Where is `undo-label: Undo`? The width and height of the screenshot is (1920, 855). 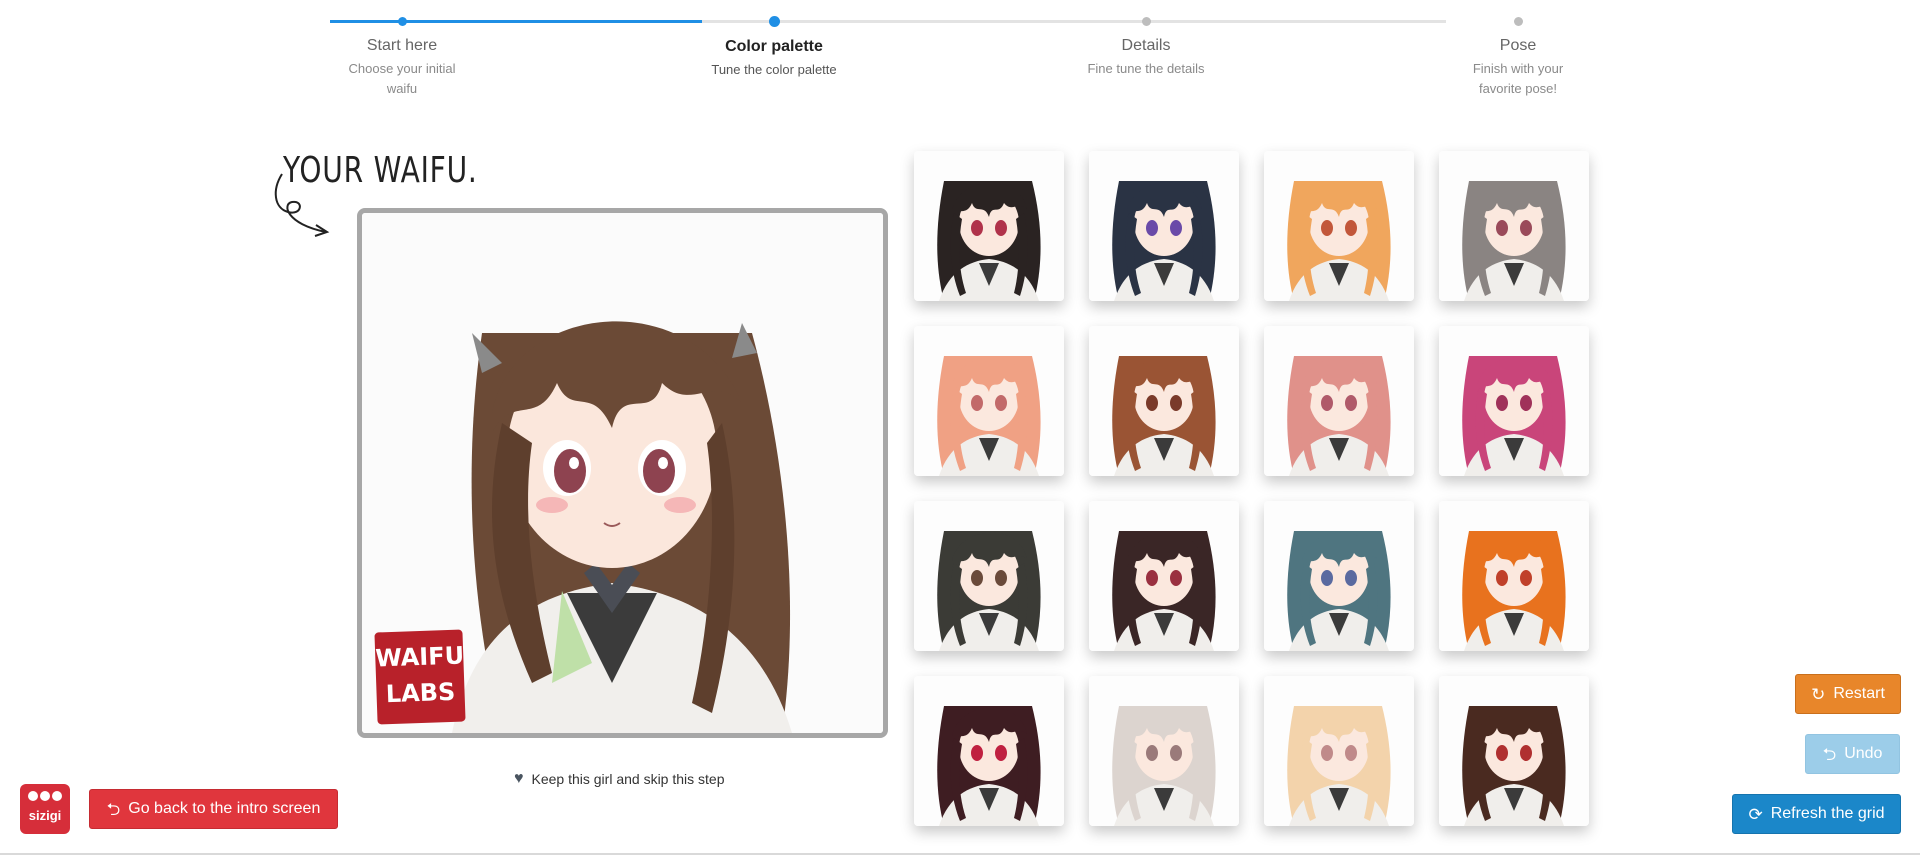
undo-label: Undo is located at coordinates (1863, 753).